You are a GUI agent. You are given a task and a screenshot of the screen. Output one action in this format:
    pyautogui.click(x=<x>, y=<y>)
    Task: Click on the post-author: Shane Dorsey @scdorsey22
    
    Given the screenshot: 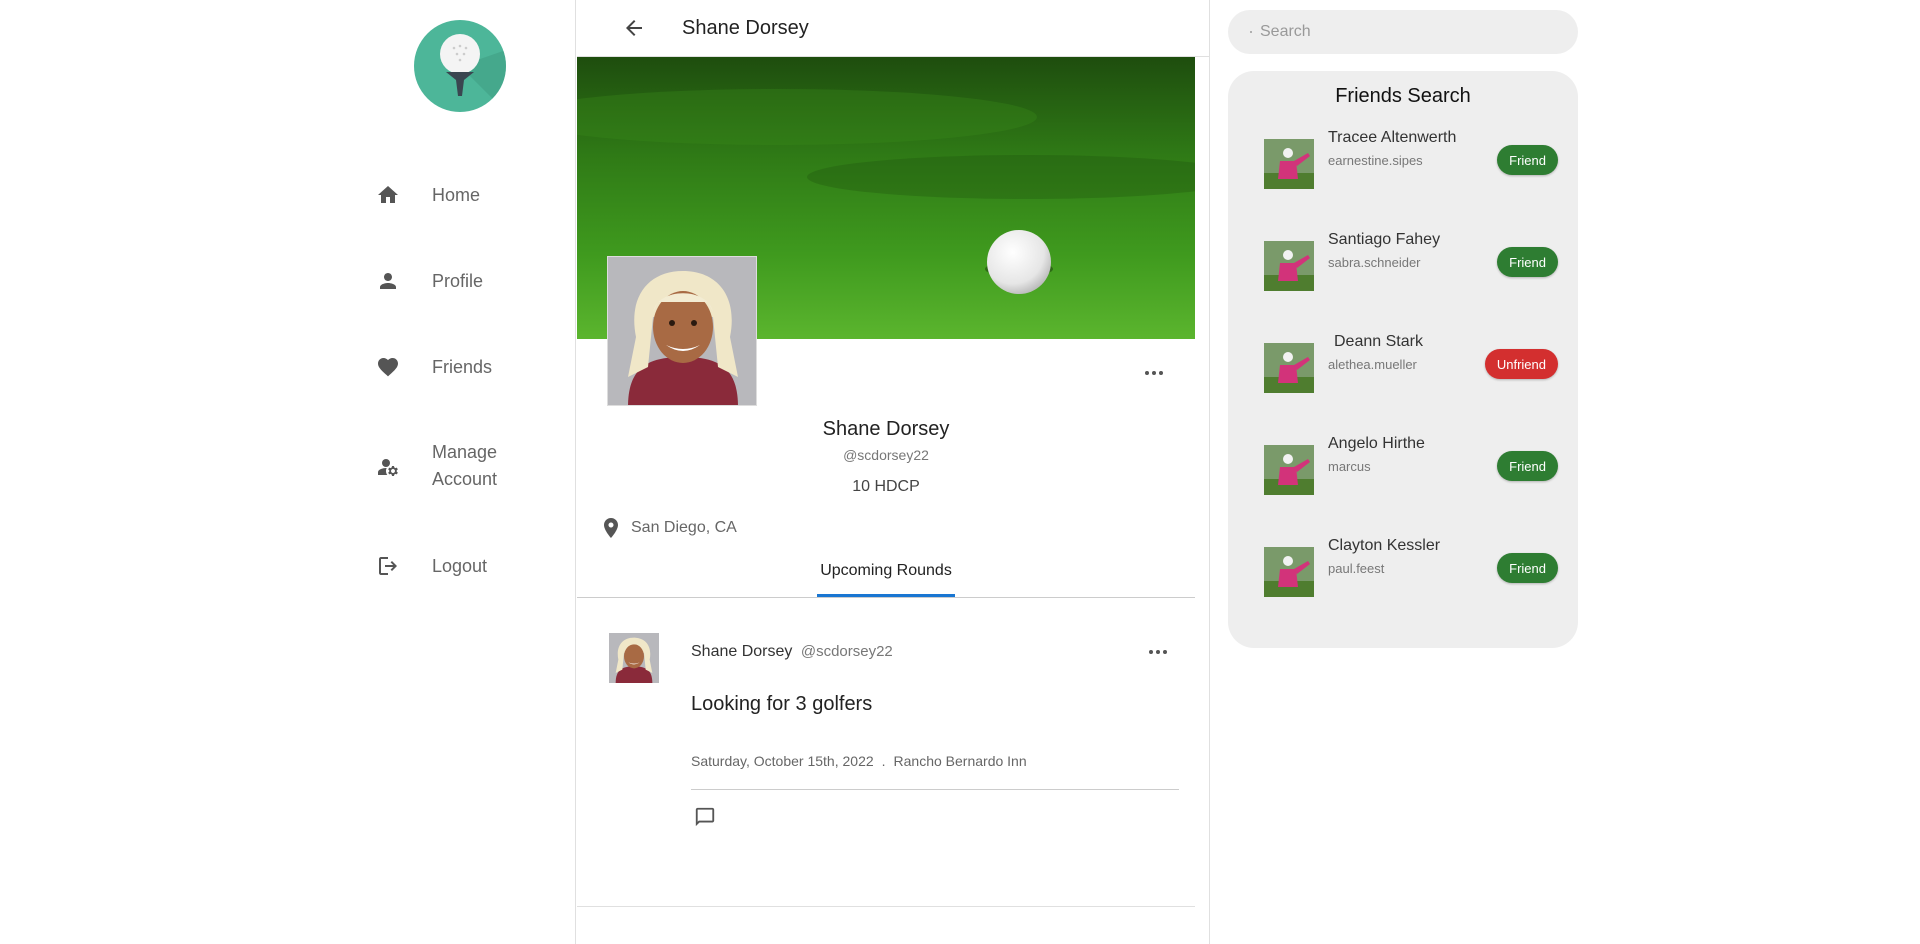 What is the action you would take?
    pyautogui.click(x=792, y=652)
    